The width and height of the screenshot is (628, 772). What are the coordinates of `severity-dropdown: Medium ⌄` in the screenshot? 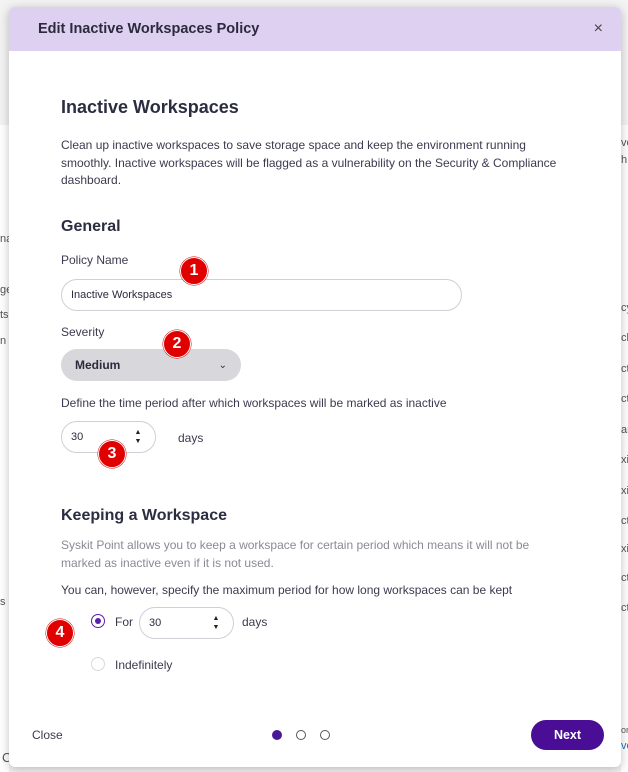 It's located at (151, 365).